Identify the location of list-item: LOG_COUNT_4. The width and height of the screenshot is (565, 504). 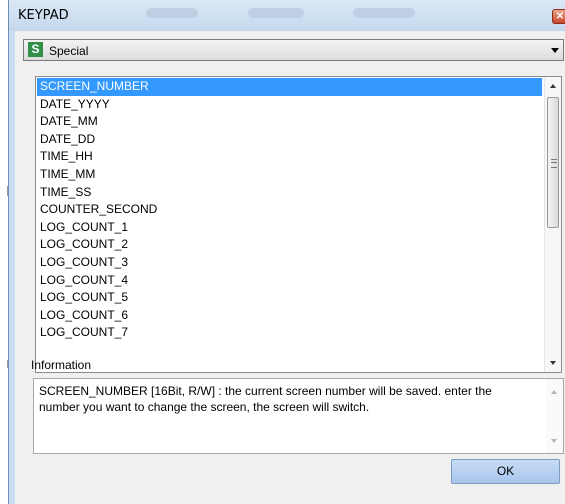
(289, 281).